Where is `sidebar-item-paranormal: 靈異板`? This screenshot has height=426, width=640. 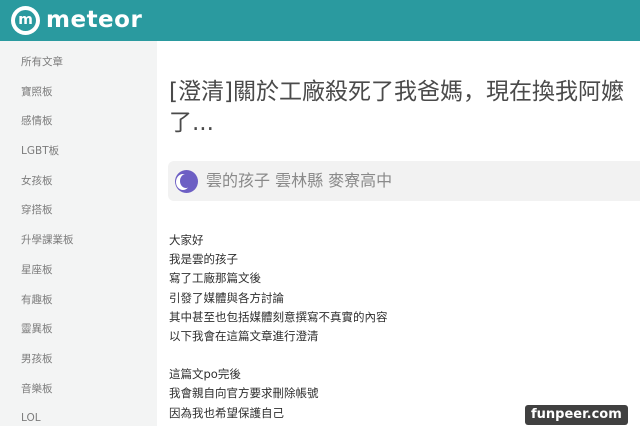 sidebar-item-paranormal: 靈異板 is located at coordinates (78, 334).